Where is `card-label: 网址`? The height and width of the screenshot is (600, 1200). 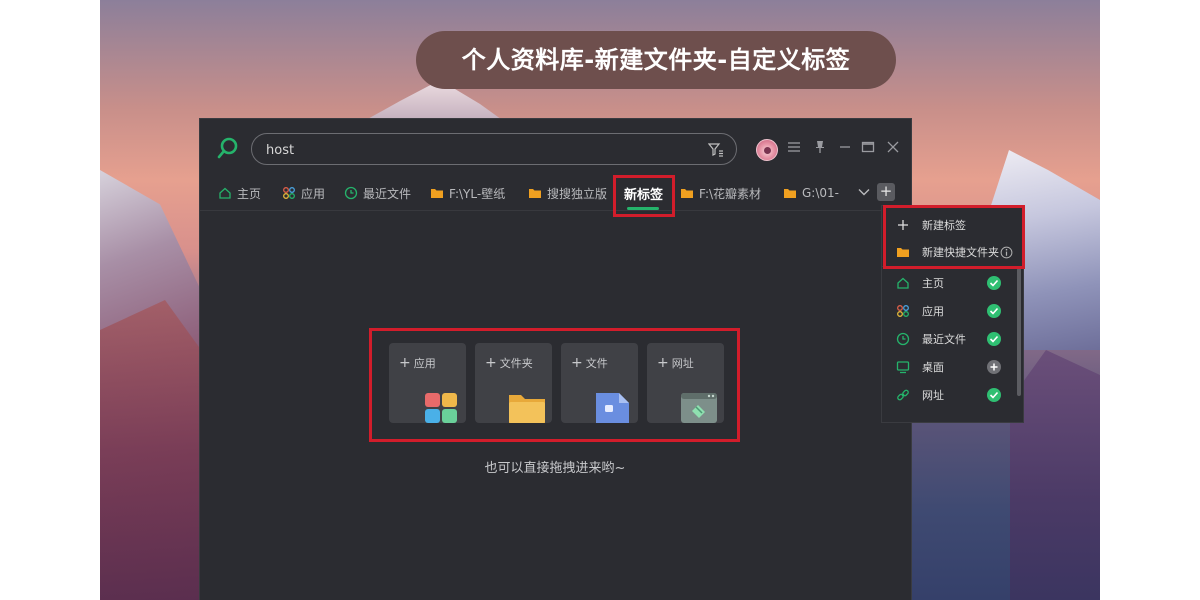 card-label: 网址 is located at coordinates (682, 363).